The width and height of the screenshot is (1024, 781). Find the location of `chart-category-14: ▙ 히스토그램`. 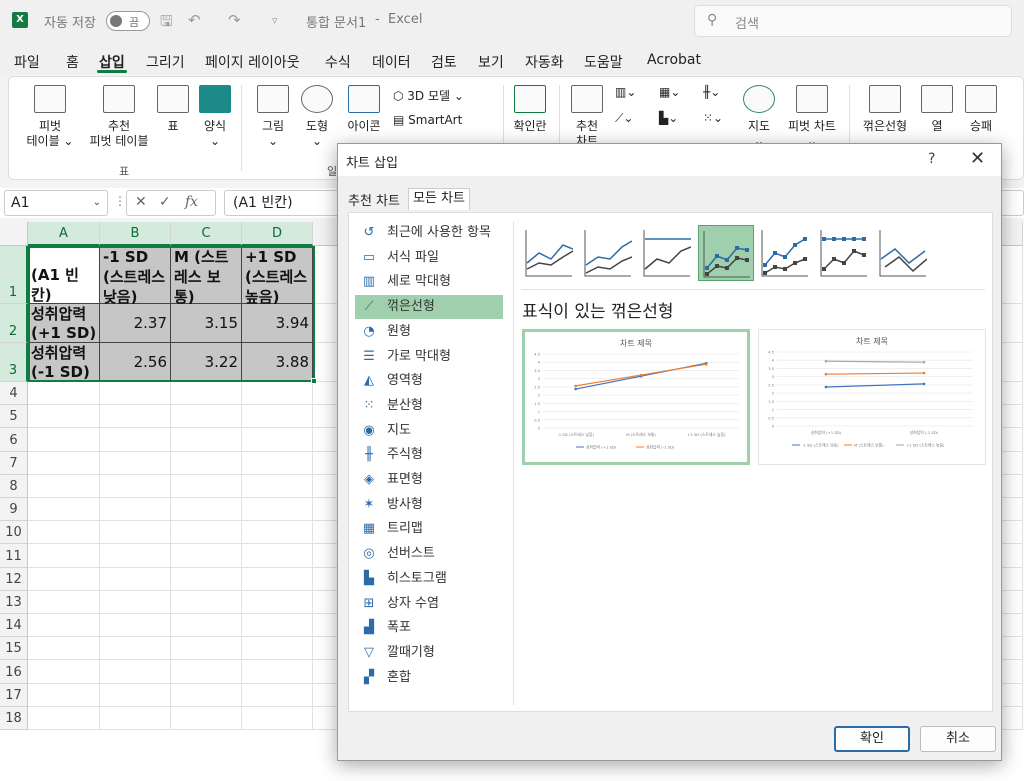

chart-category-14: ▙ 히스토그램 is located at coordinates (429, 579).